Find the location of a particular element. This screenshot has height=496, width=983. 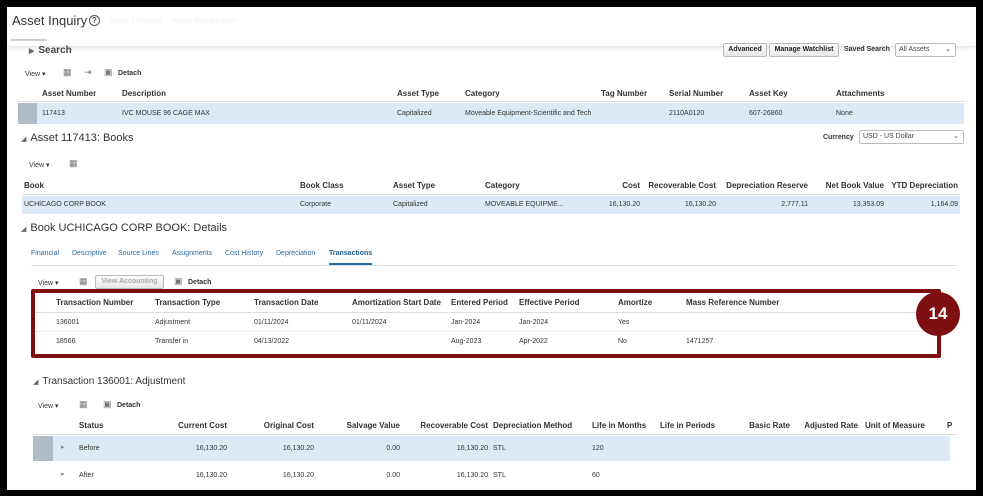

page-title: Asset Inquiry is located at coordinates (50, 20).